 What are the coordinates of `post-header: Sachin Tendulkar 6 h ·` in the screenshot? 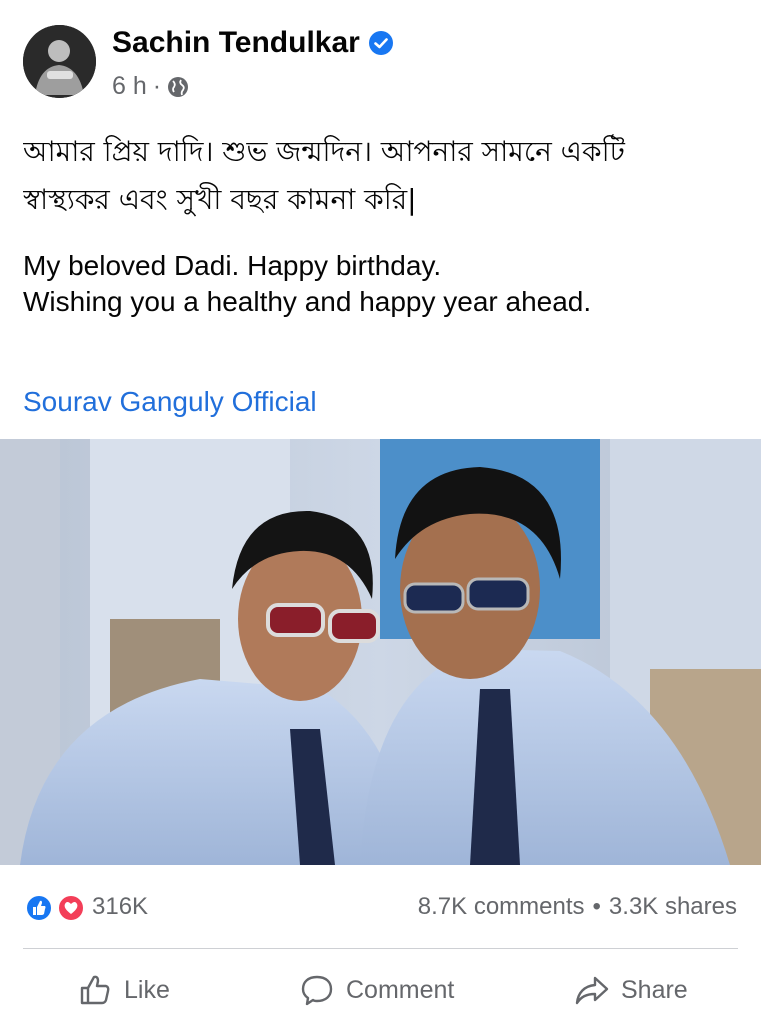 It's located at (380, 55).